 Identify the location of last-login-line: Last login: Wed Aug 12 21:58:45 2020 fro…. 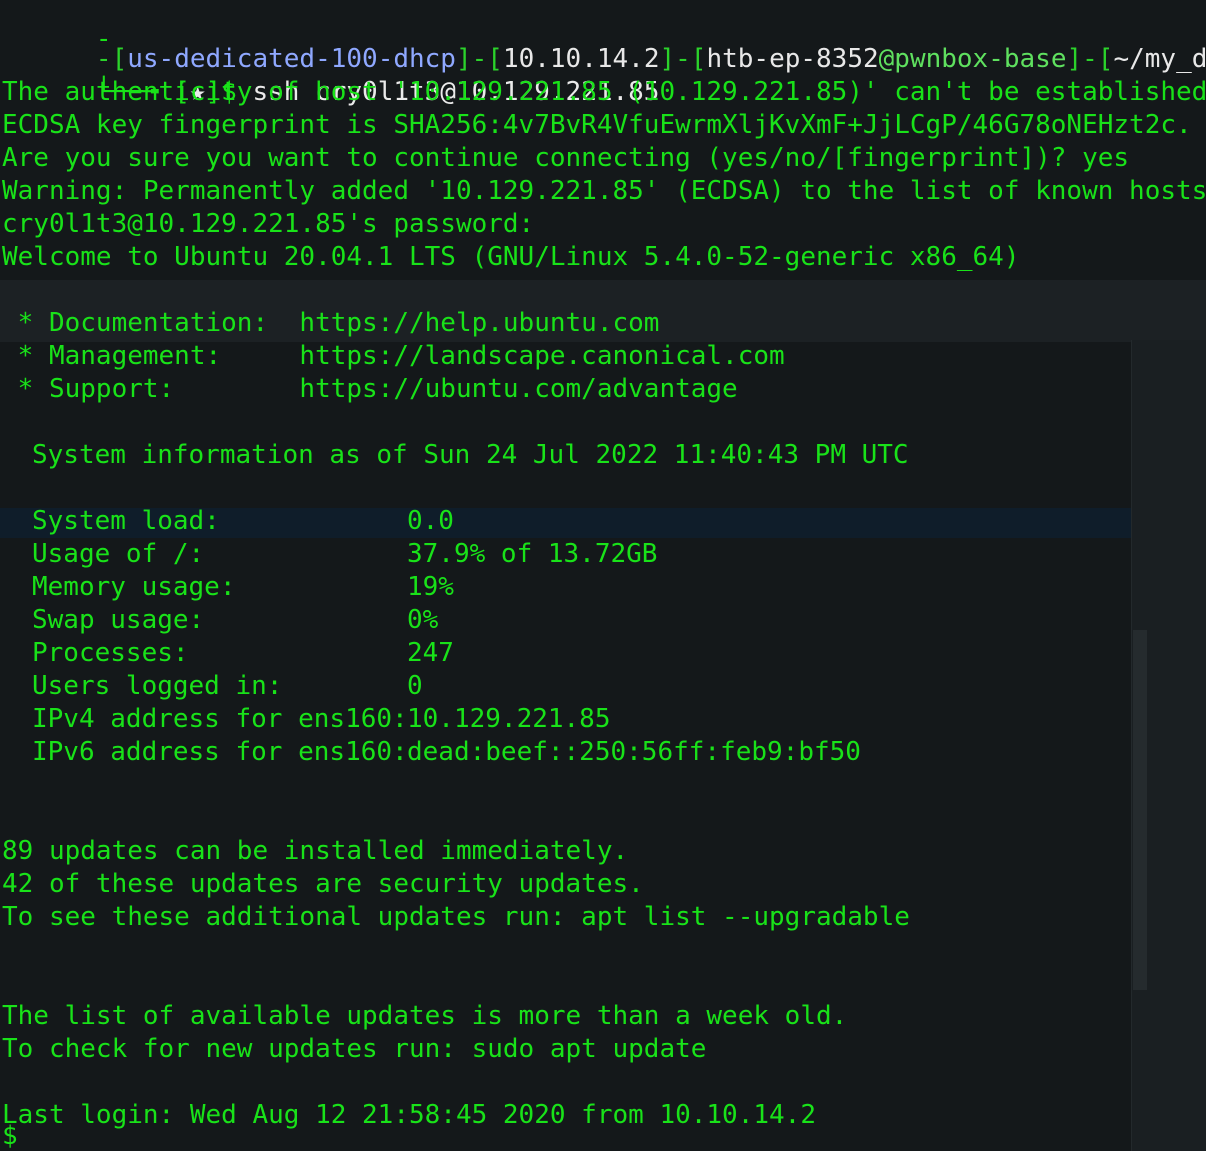
(409, 1115).